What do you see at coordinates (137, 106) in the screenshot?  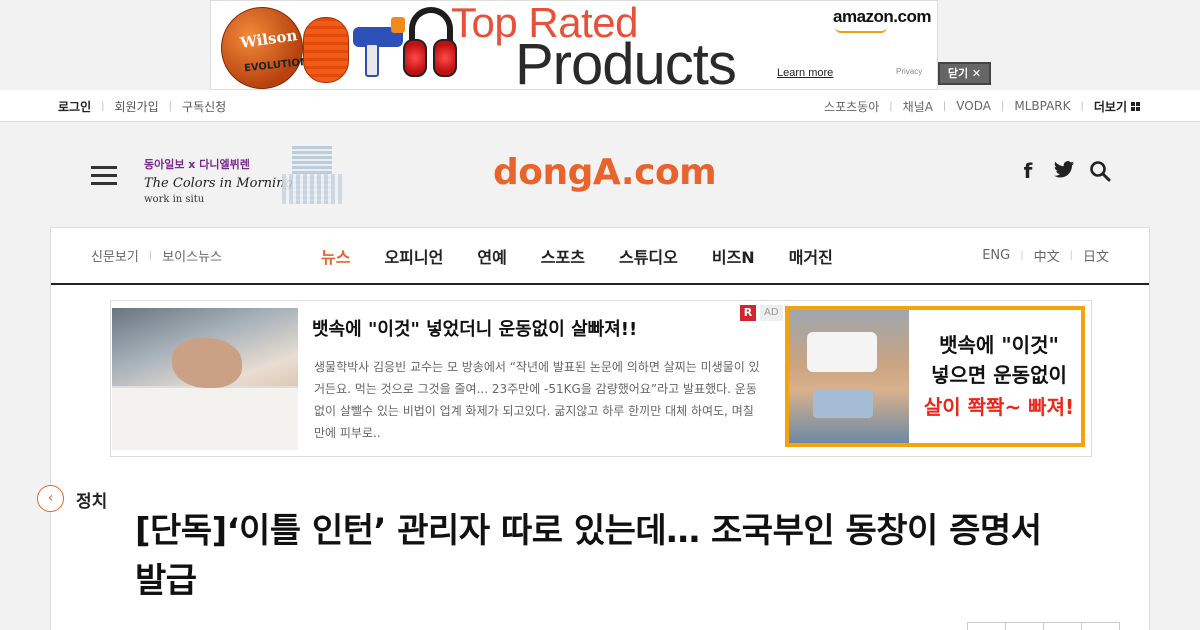 I see `signup-link: 회원가입` at bounding box center [137, 106].